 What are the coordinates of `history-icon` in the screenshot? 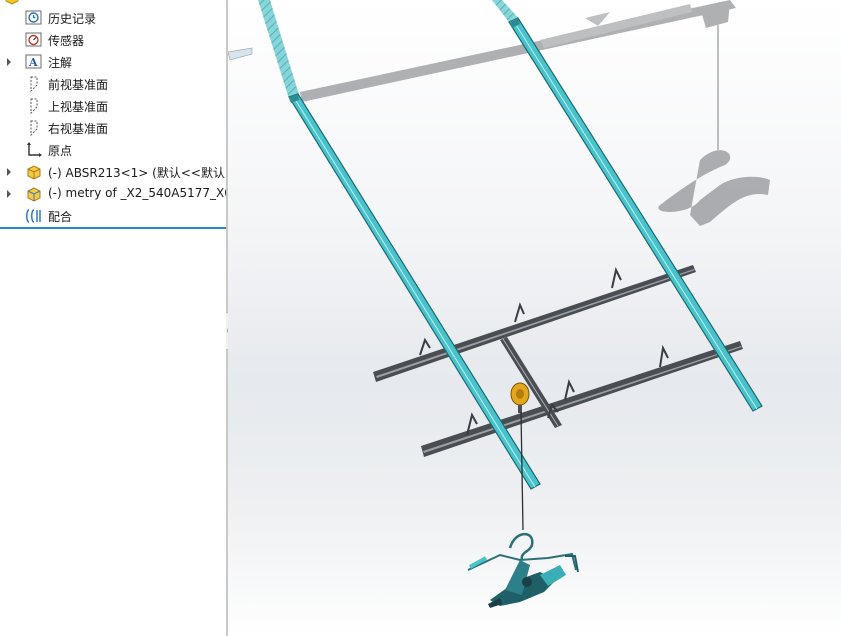 It's located at (33, 17).